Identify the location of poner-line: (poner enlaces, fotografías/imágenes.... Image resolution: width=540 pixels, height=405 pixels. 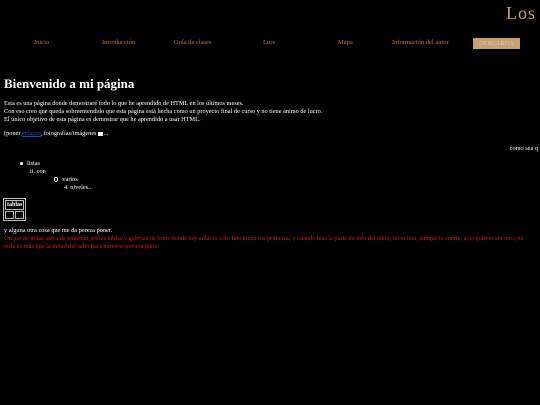
(56, 133).